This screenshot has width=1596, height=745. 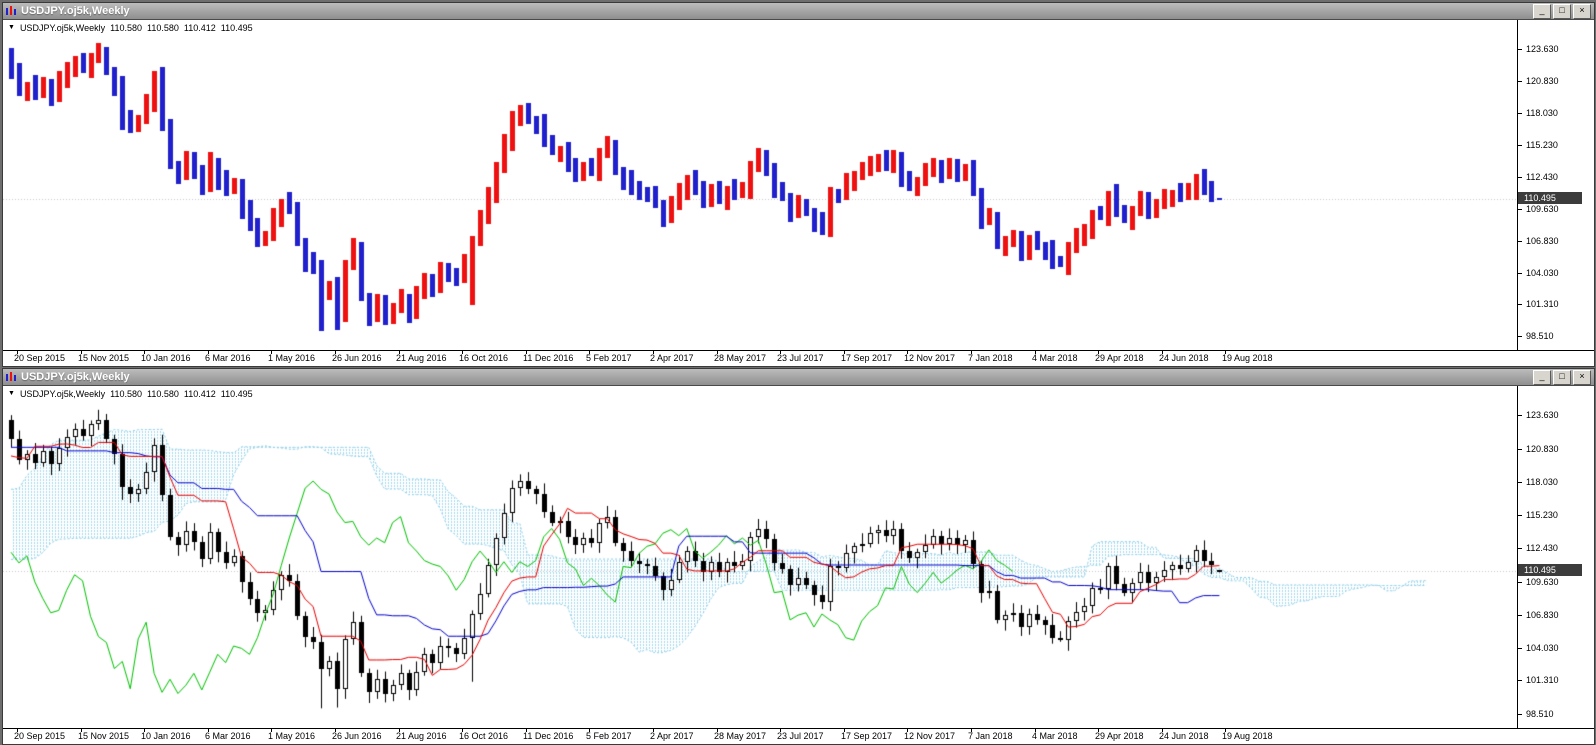 I want to click on current-price-tag: 110.495, so click(x=1550, y=570).